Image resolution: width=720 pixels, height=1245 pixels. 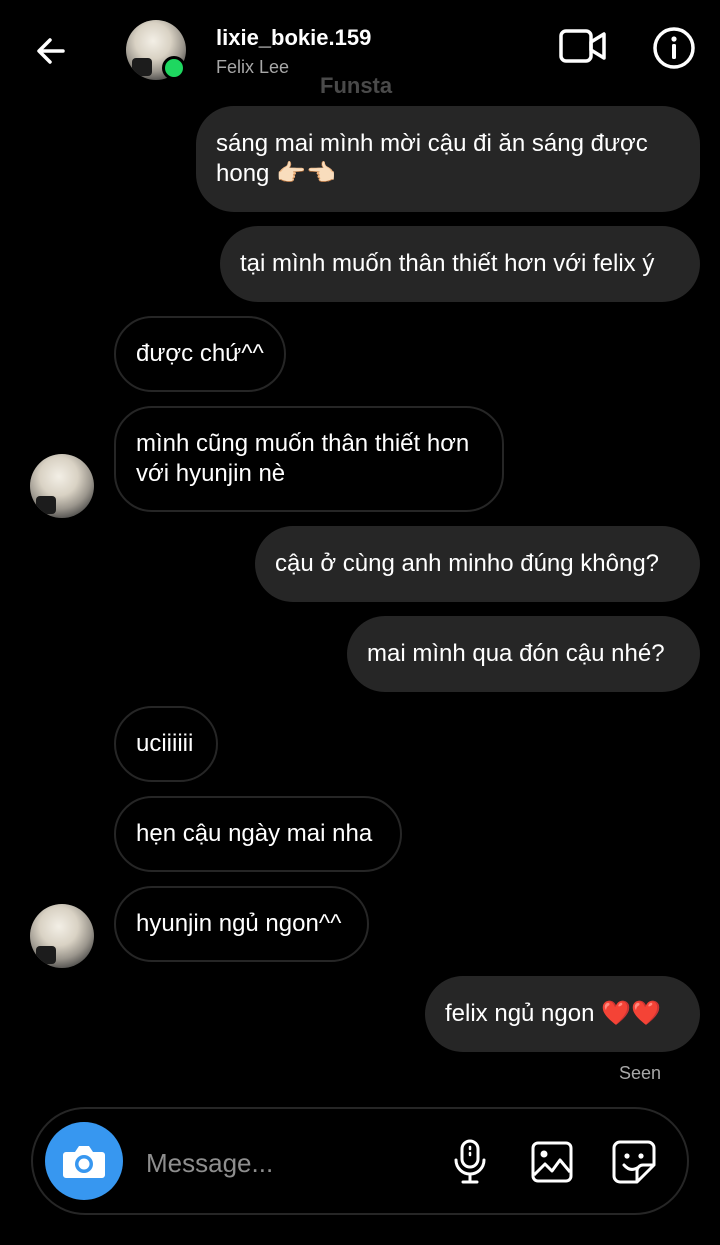 What do you see at coordinates (467, 563) in the screenshot?
I see `message-text: cậu ở cùng anh minho đúng không?` at bounding box center [467, 563].